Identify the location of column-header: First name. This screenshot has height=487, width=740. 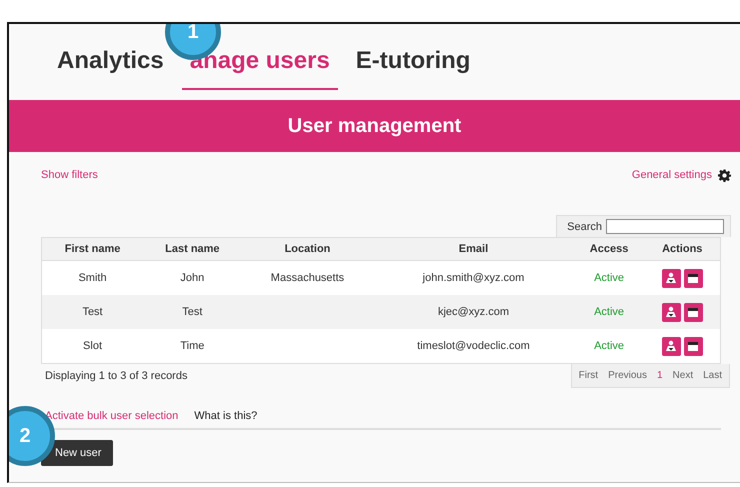
(93, 249).